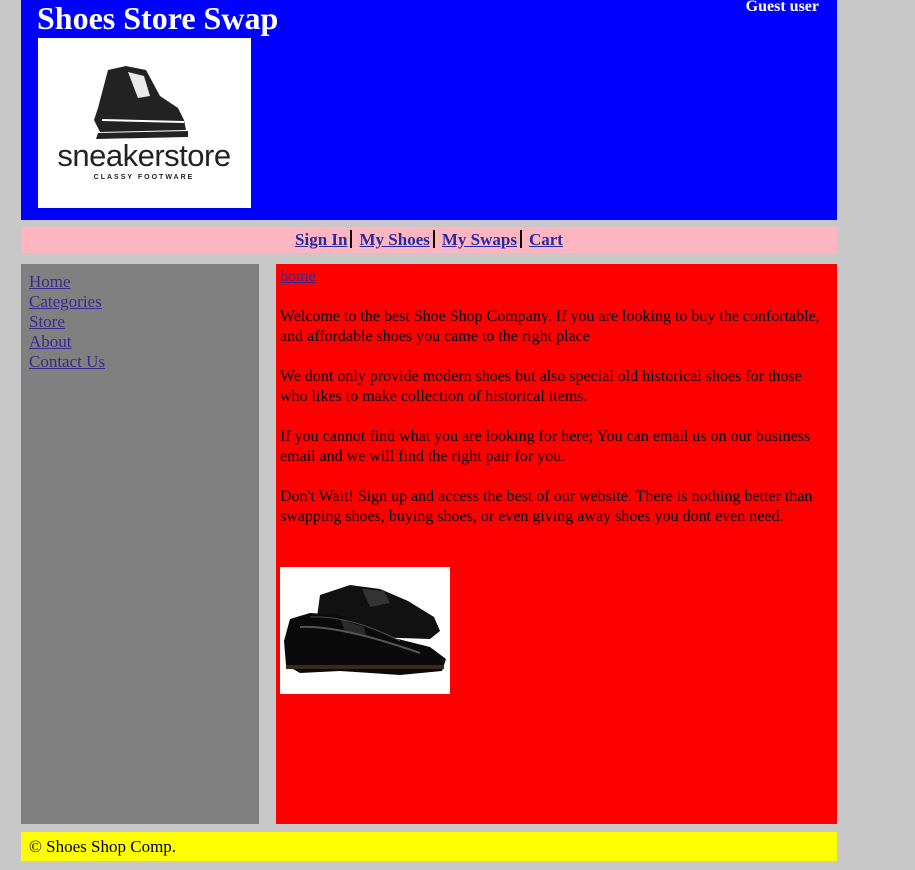 The height and width of the screenshot is (870, 915). Describe the element at coordinates (65, 301) in the screenshot. I see `sidebar-link-categories: Categories` at that location.